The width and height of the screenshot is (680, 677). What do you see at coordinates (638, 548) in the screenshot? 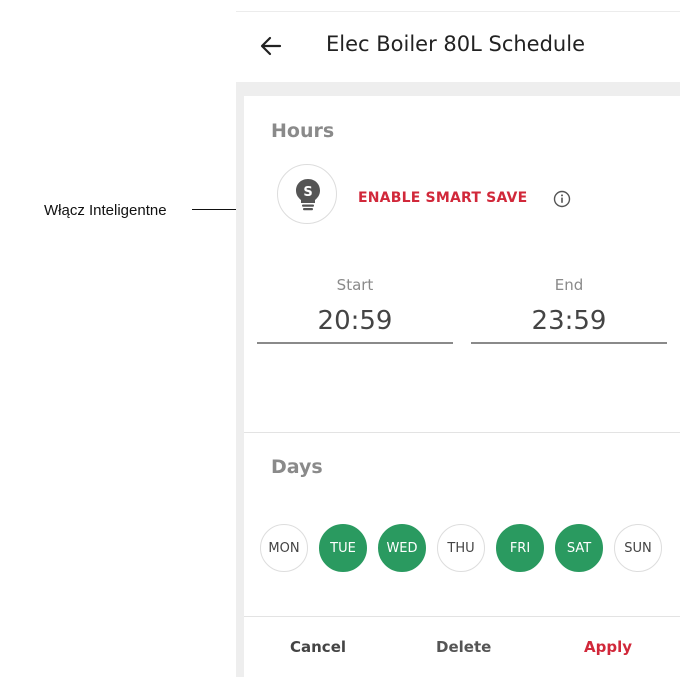
I see `day-toggle-sun: SUN` at bounding box center [638, 548].